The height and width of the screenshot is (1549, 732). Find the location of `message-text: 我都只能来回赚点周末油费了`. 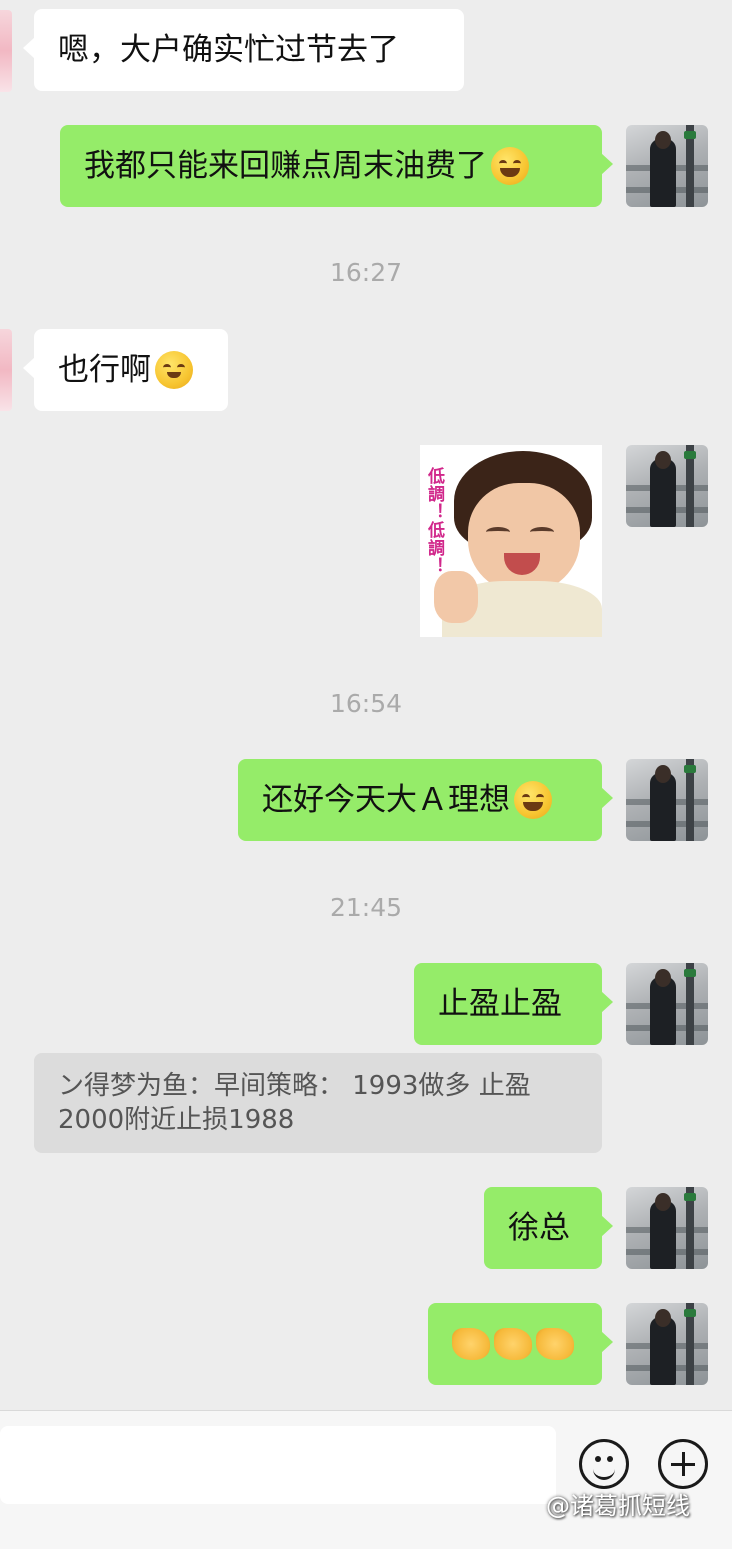

message-text: 我都只能来回赚点周末油费了 is located at coordinates (285, 166).